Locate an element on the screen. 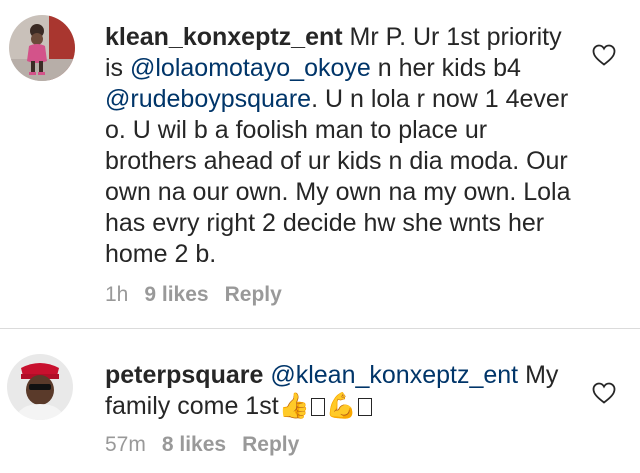  comment-meta: 57m 8 likes Reply is located at coordinates (210, 445).